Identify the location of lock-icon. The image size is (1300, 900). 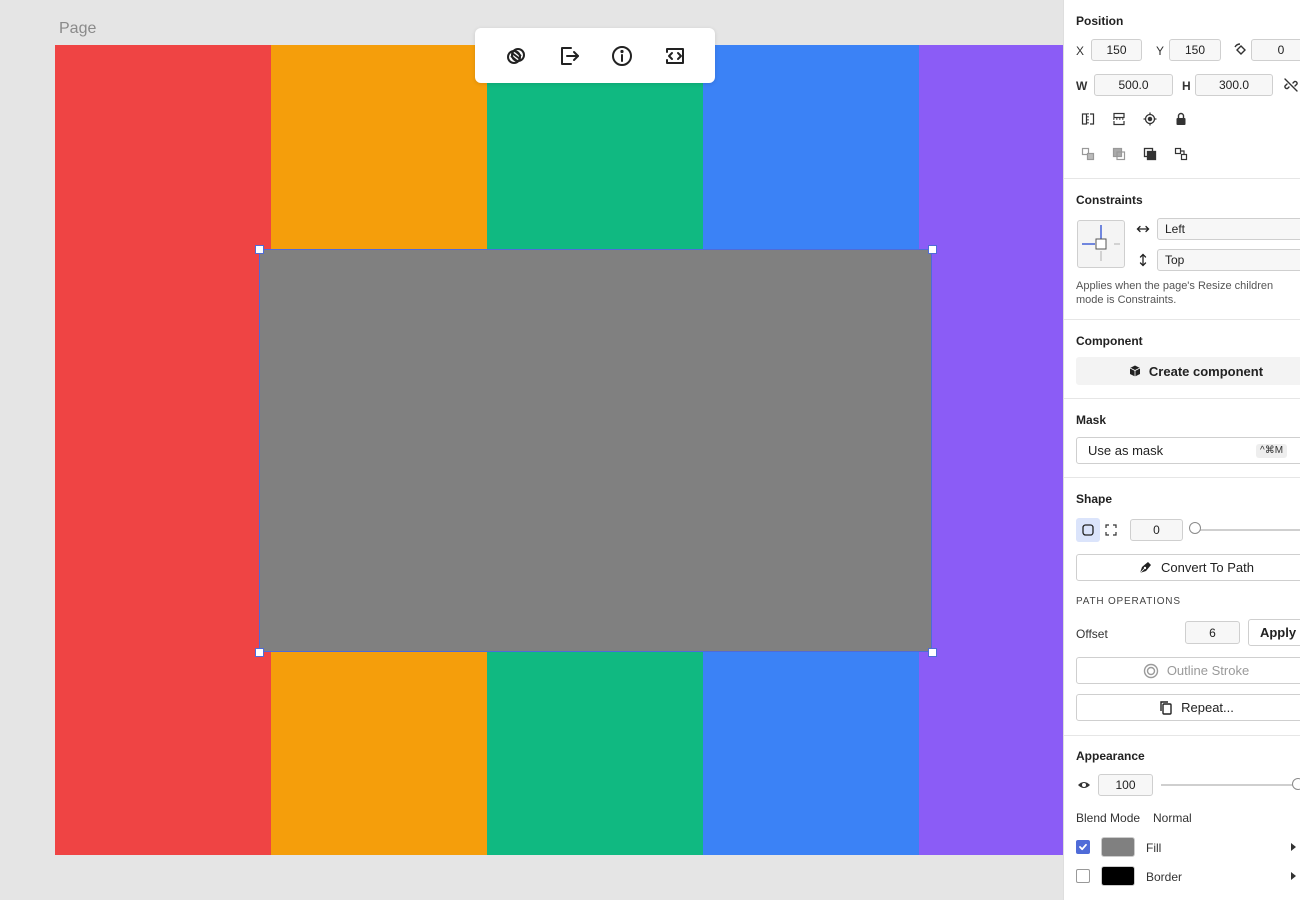
(1181, 119).